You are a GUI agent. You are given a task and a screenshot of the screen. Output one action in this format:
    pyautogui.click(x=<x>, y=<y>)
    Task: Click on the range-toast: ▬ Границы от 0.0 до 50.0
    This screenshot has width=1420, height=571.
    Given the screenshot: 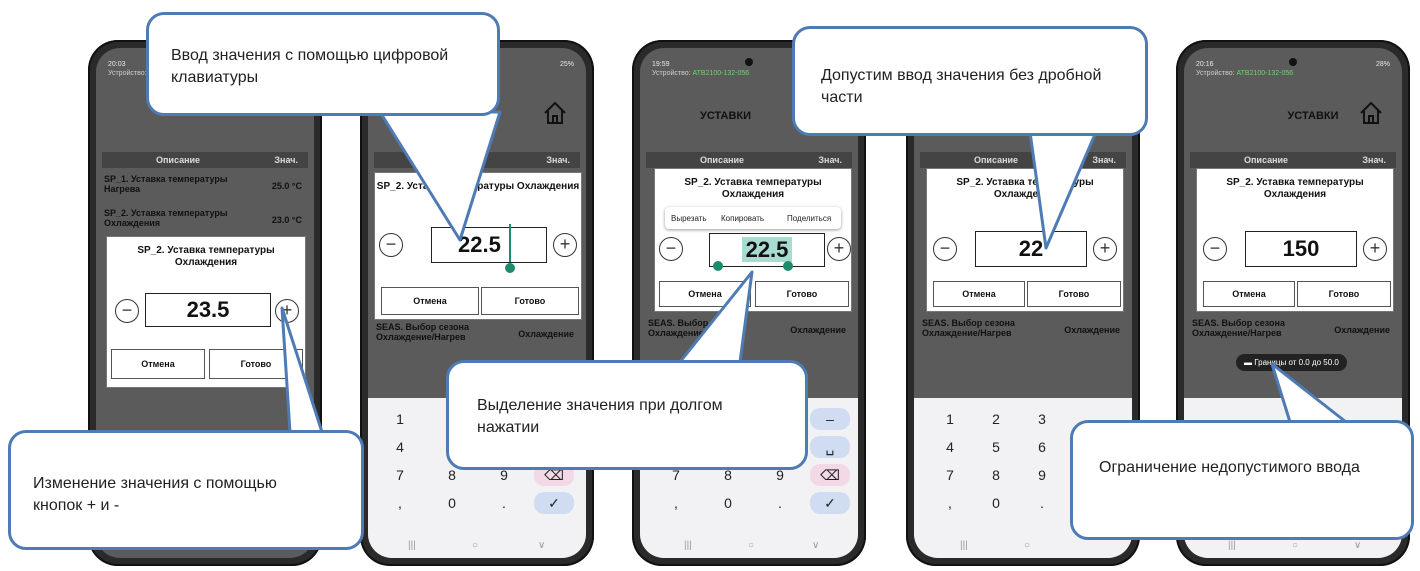 What is the action you would take?
    pyautogui.click(x=1291, y=362)
    